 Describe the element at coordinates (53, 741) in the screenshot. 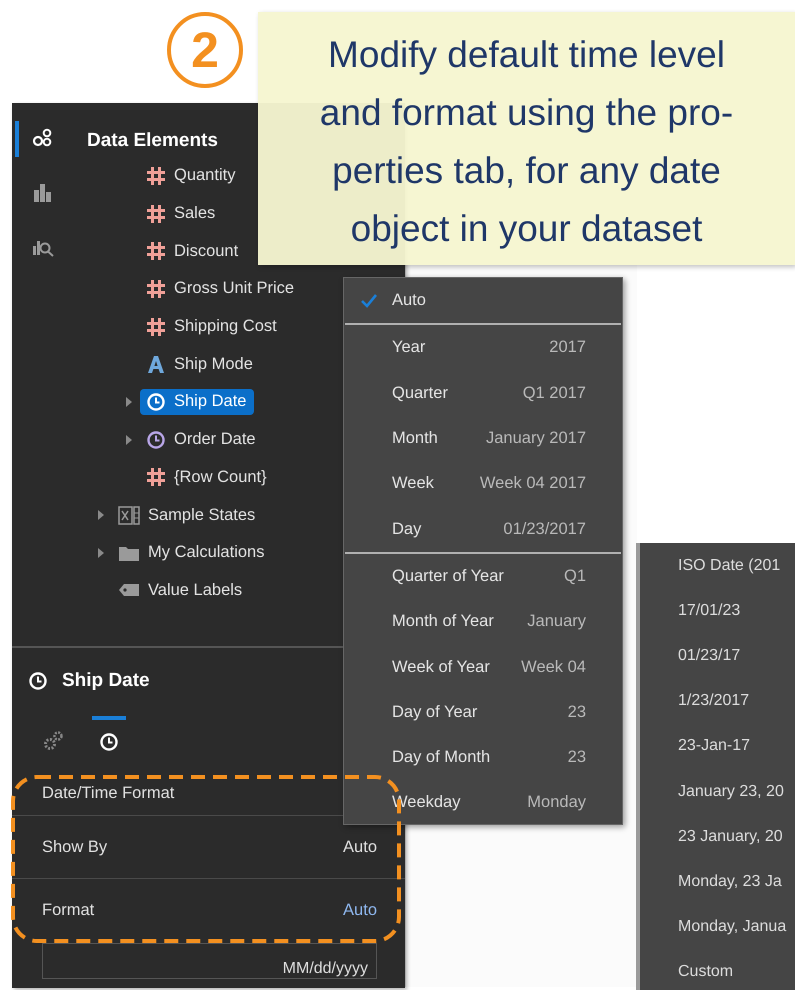

I see `gears-icon` at that location.